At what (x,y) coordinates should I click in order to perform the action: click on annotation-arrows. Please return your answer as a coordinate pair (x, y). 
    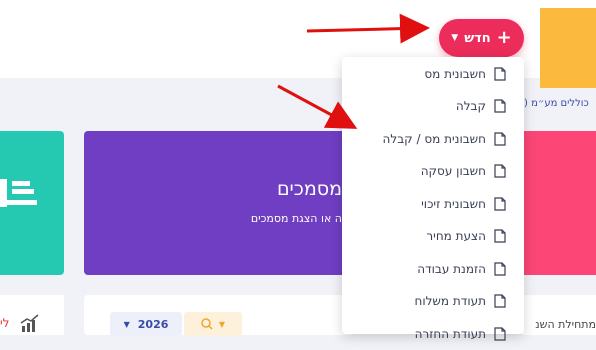
    Looking at the image, I should click on (353, 71).